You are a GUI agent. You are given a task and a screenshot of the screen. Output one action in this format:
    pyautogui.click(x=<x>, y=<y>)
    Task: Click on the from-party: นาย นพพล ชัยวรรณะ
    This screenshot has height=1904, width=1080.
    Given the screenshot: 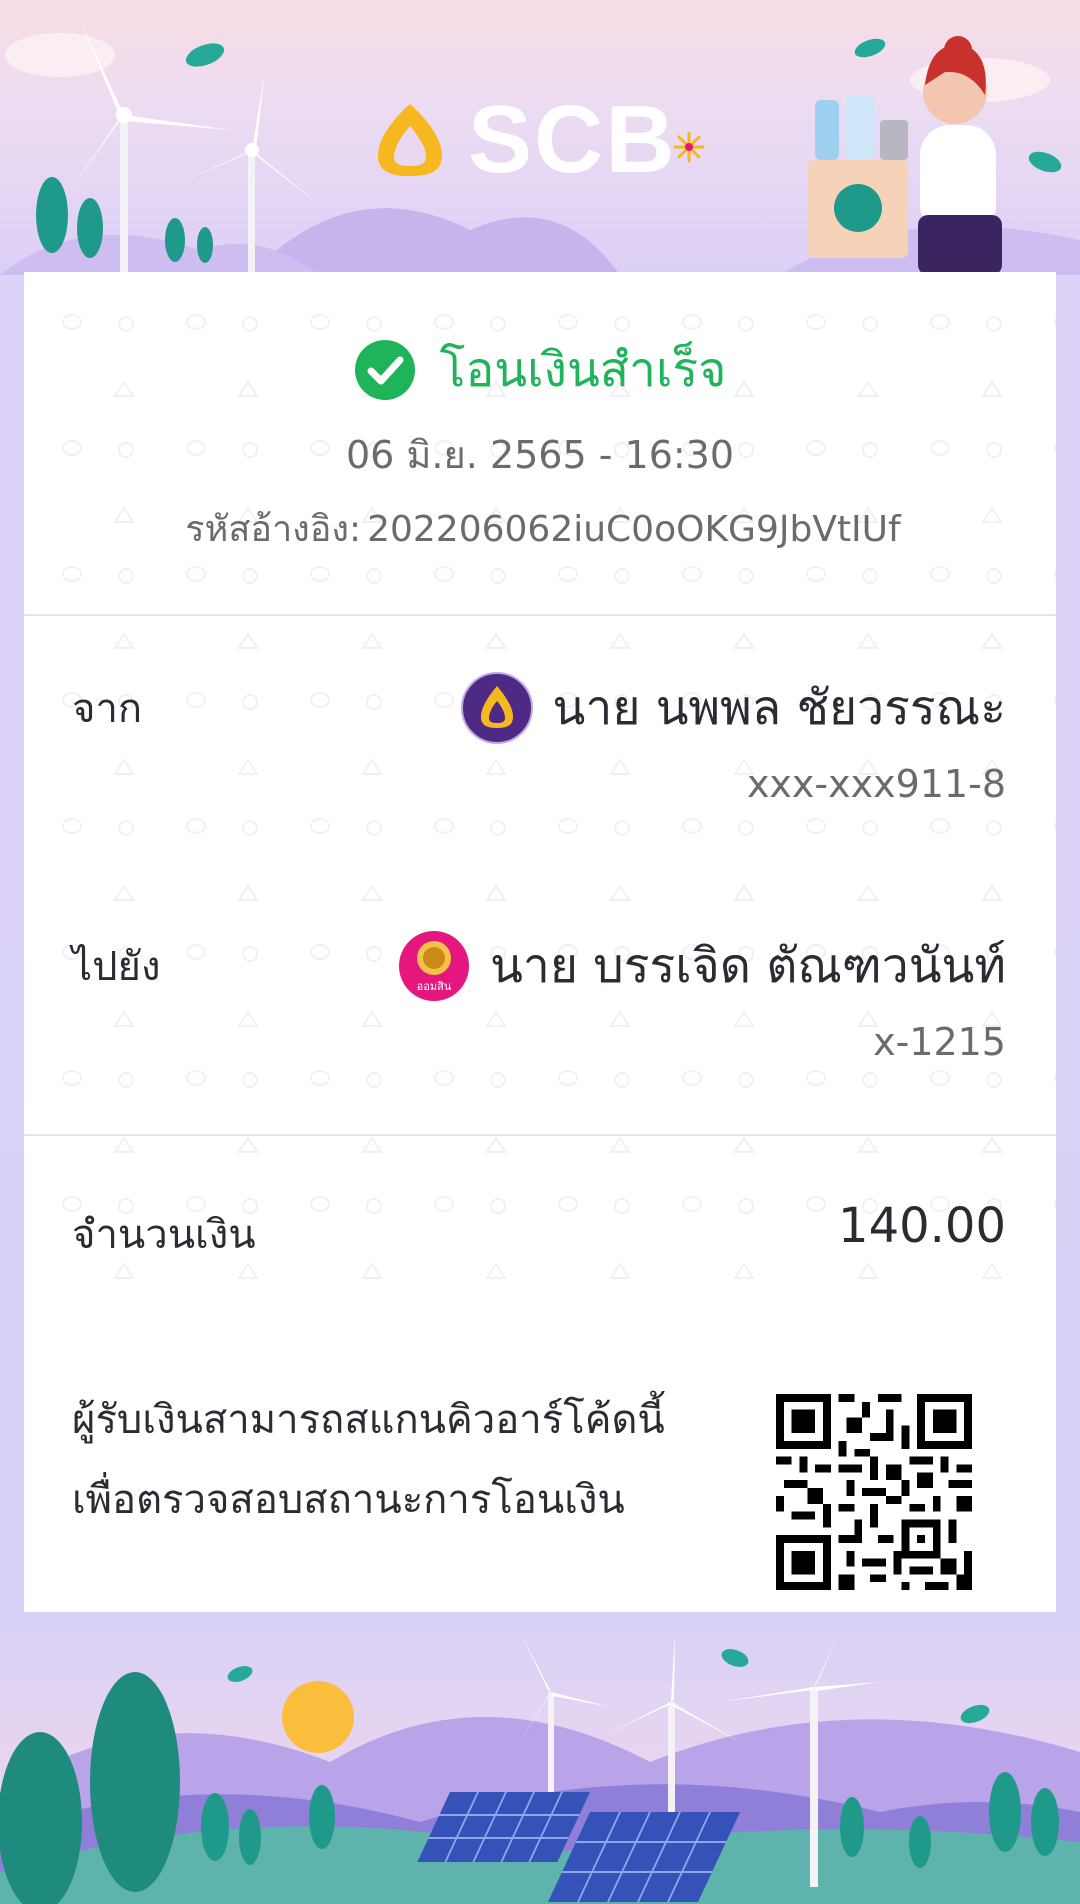 What is the action you would take?
    pyautogui.click(x=733, y=708)
    